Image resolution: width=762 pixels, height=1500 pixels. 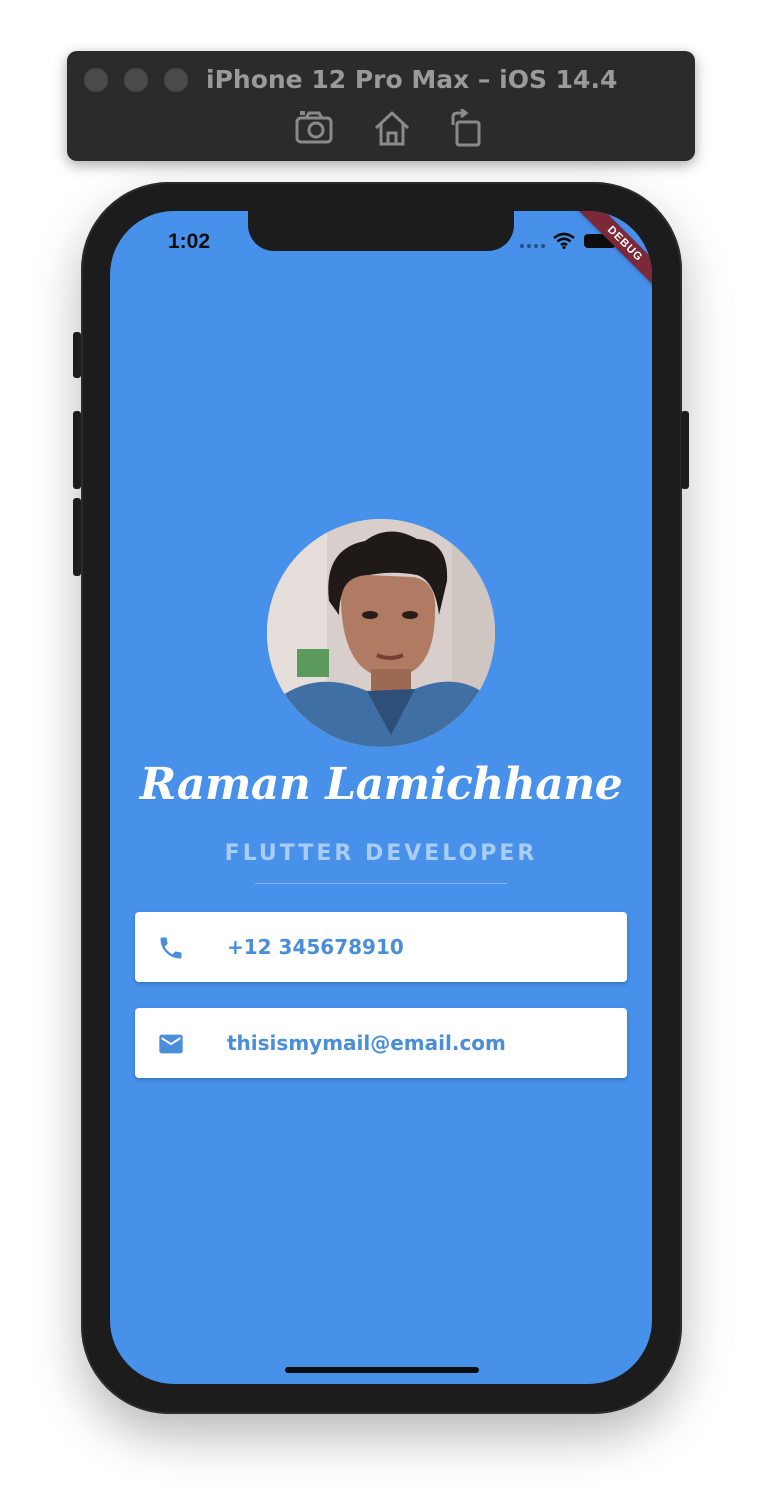 I want to click on simulator-title: iPhone 12 Pro Max – iOS 14.4, so click(x=412, y=79).